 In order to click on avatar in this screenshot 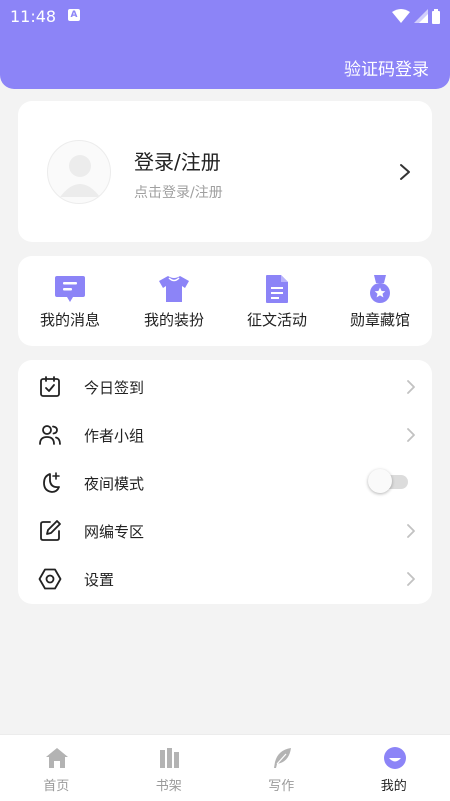, I will do `click(79, 172)`.